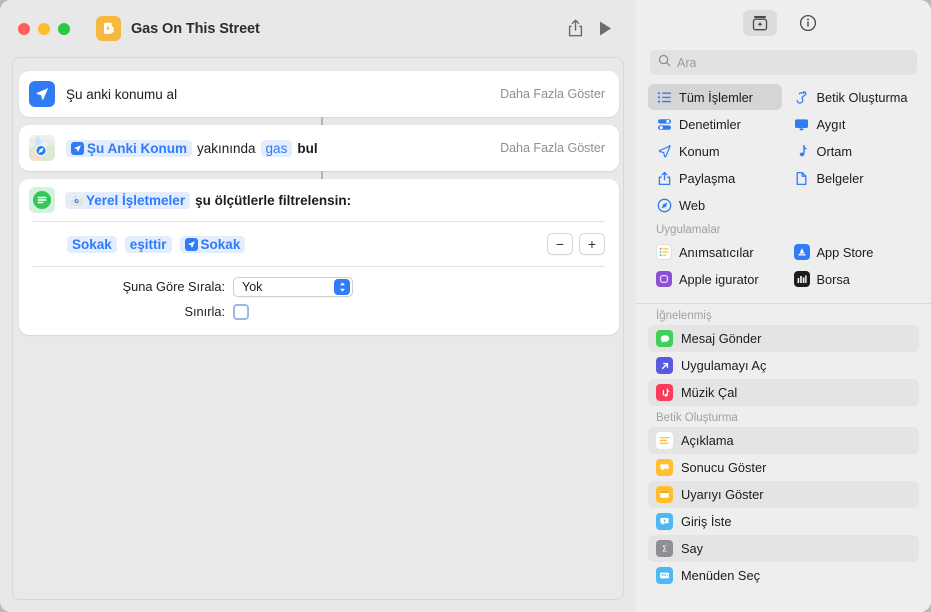 The width and height of the screenshot is (931, 612). Describe the element at coordinates (129, 148) in the screenshot. I see `variable-token-current-location: Şu Anki Konum` at that location.